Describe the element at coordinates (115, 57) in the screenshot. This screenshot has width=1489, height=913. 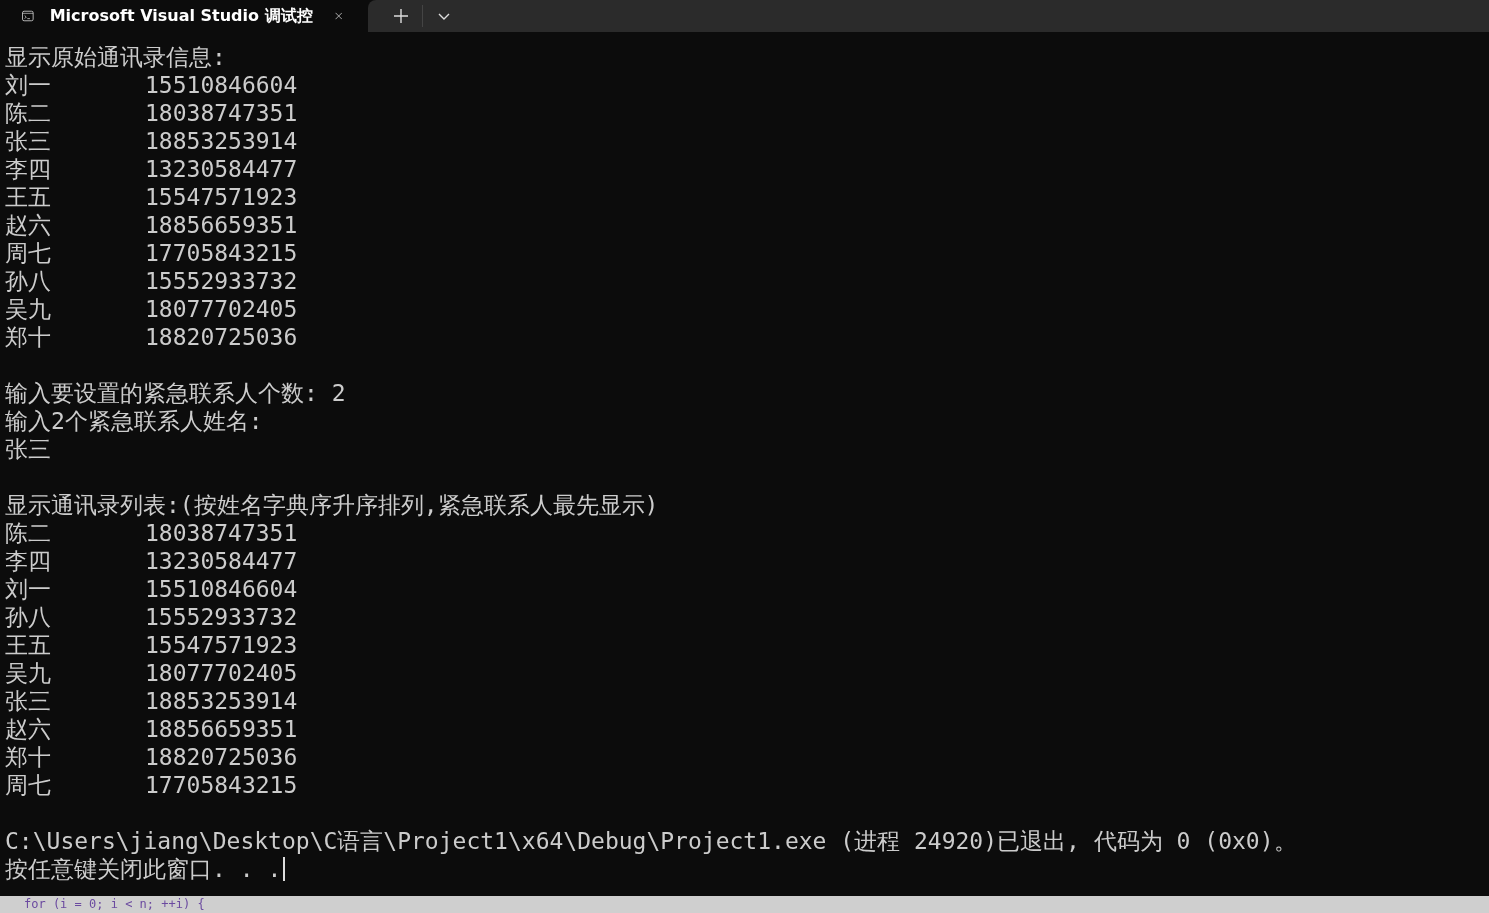
I see `console-line: 显示原始通讯录信息:` at that location.